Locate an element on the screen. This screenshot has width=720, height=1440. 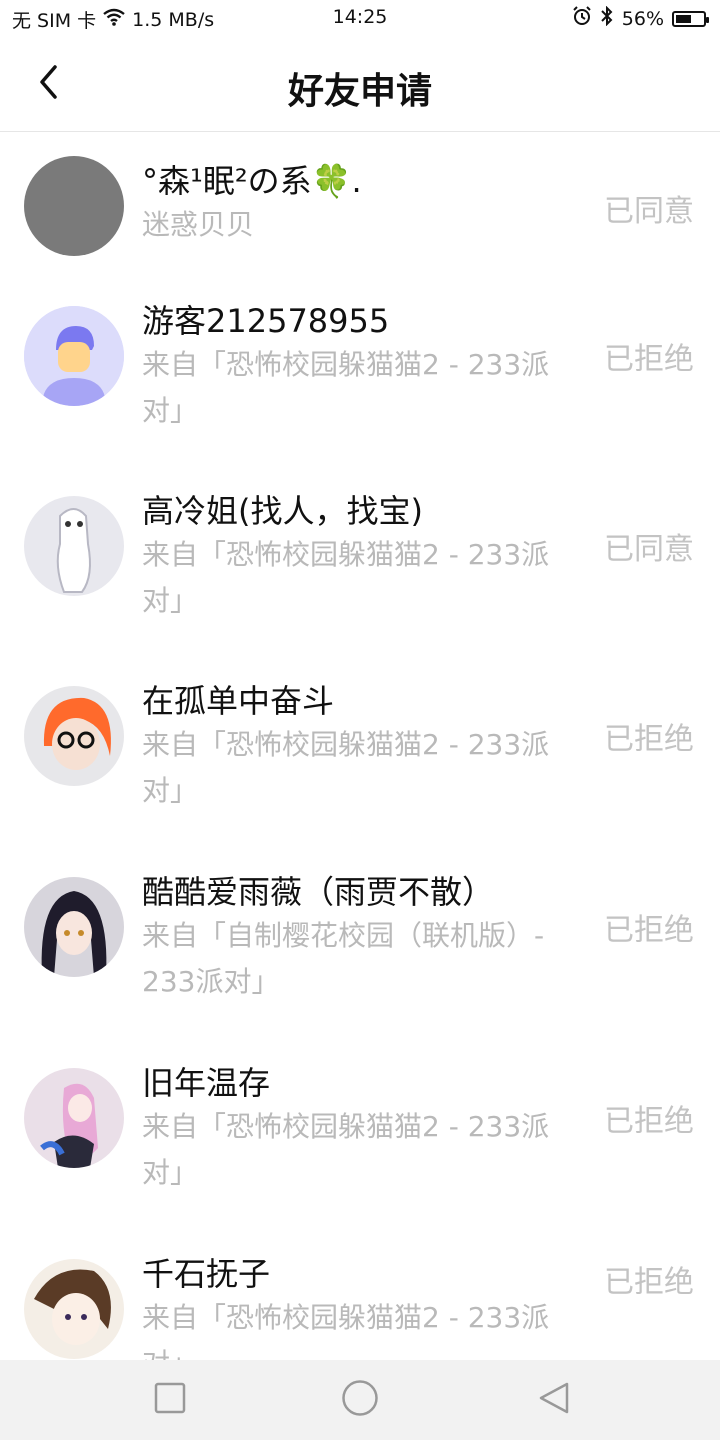
list-item: 酷酷爱雨薇（雨贾不散） 来自「自制樱花校园（联机版）- 233派对」 已拒绝 is located at coordinates (360, 938).